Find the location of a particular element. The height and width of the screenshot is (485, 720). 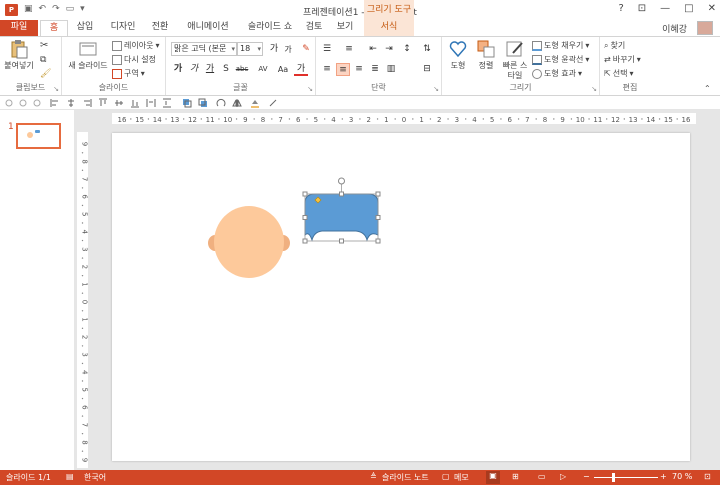

fill-color-icon is located at coordinates (255, 103).